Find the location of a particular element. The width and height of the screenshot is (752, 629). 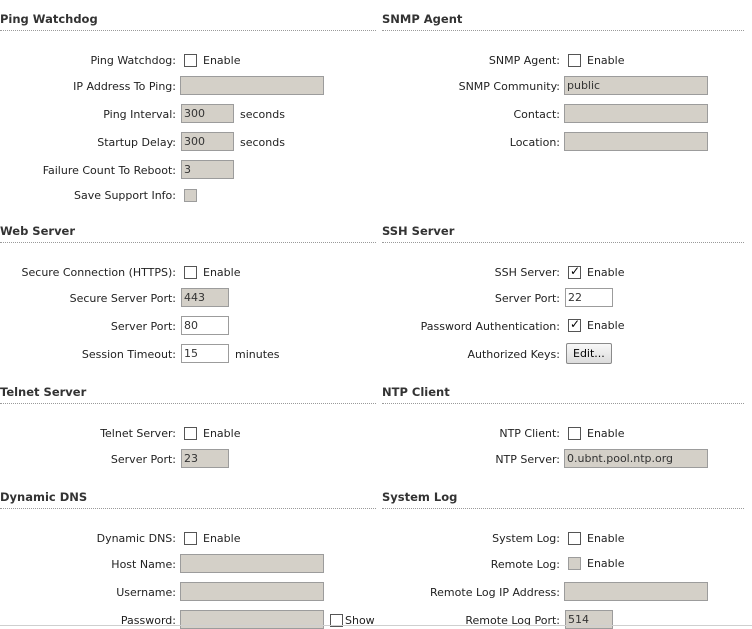

telnet-server-checkbox is located at coordinates (190, 433).